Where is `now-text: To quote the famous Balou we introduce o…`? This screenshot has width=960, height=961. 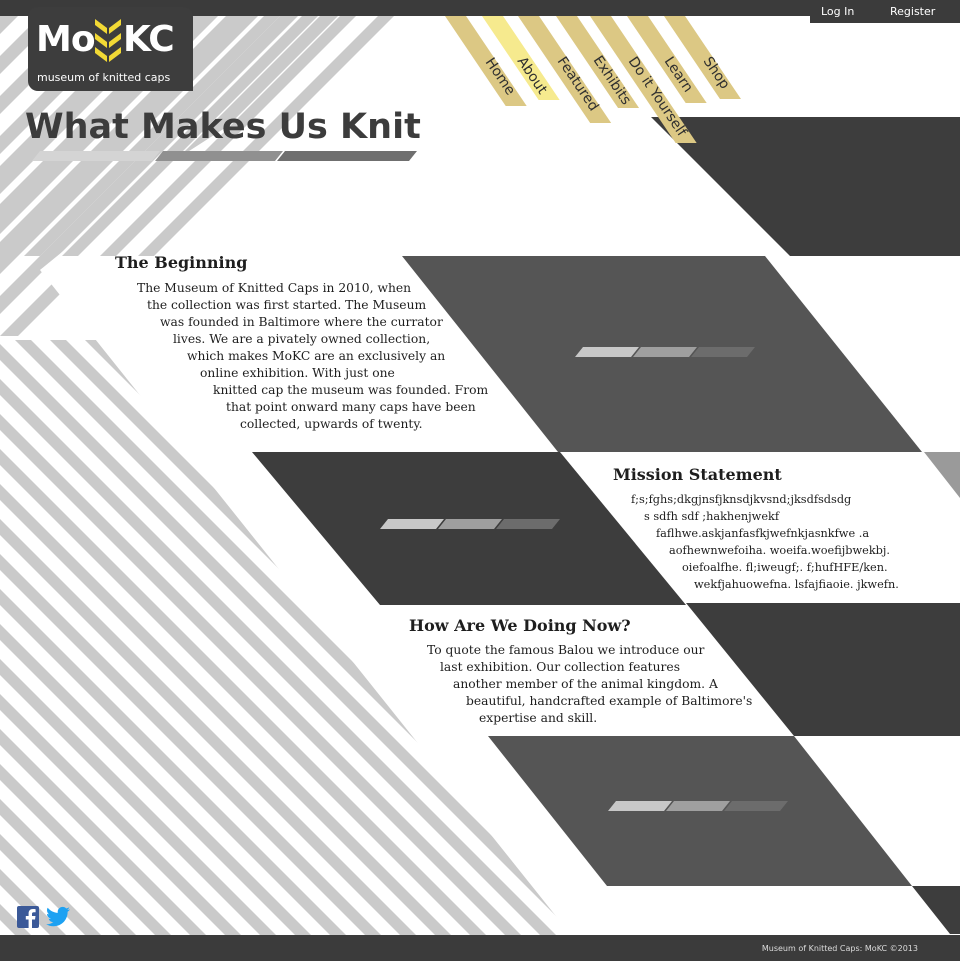
now-text: To quote the famous Balou we introduce o… is located at coordinates (376, 684).